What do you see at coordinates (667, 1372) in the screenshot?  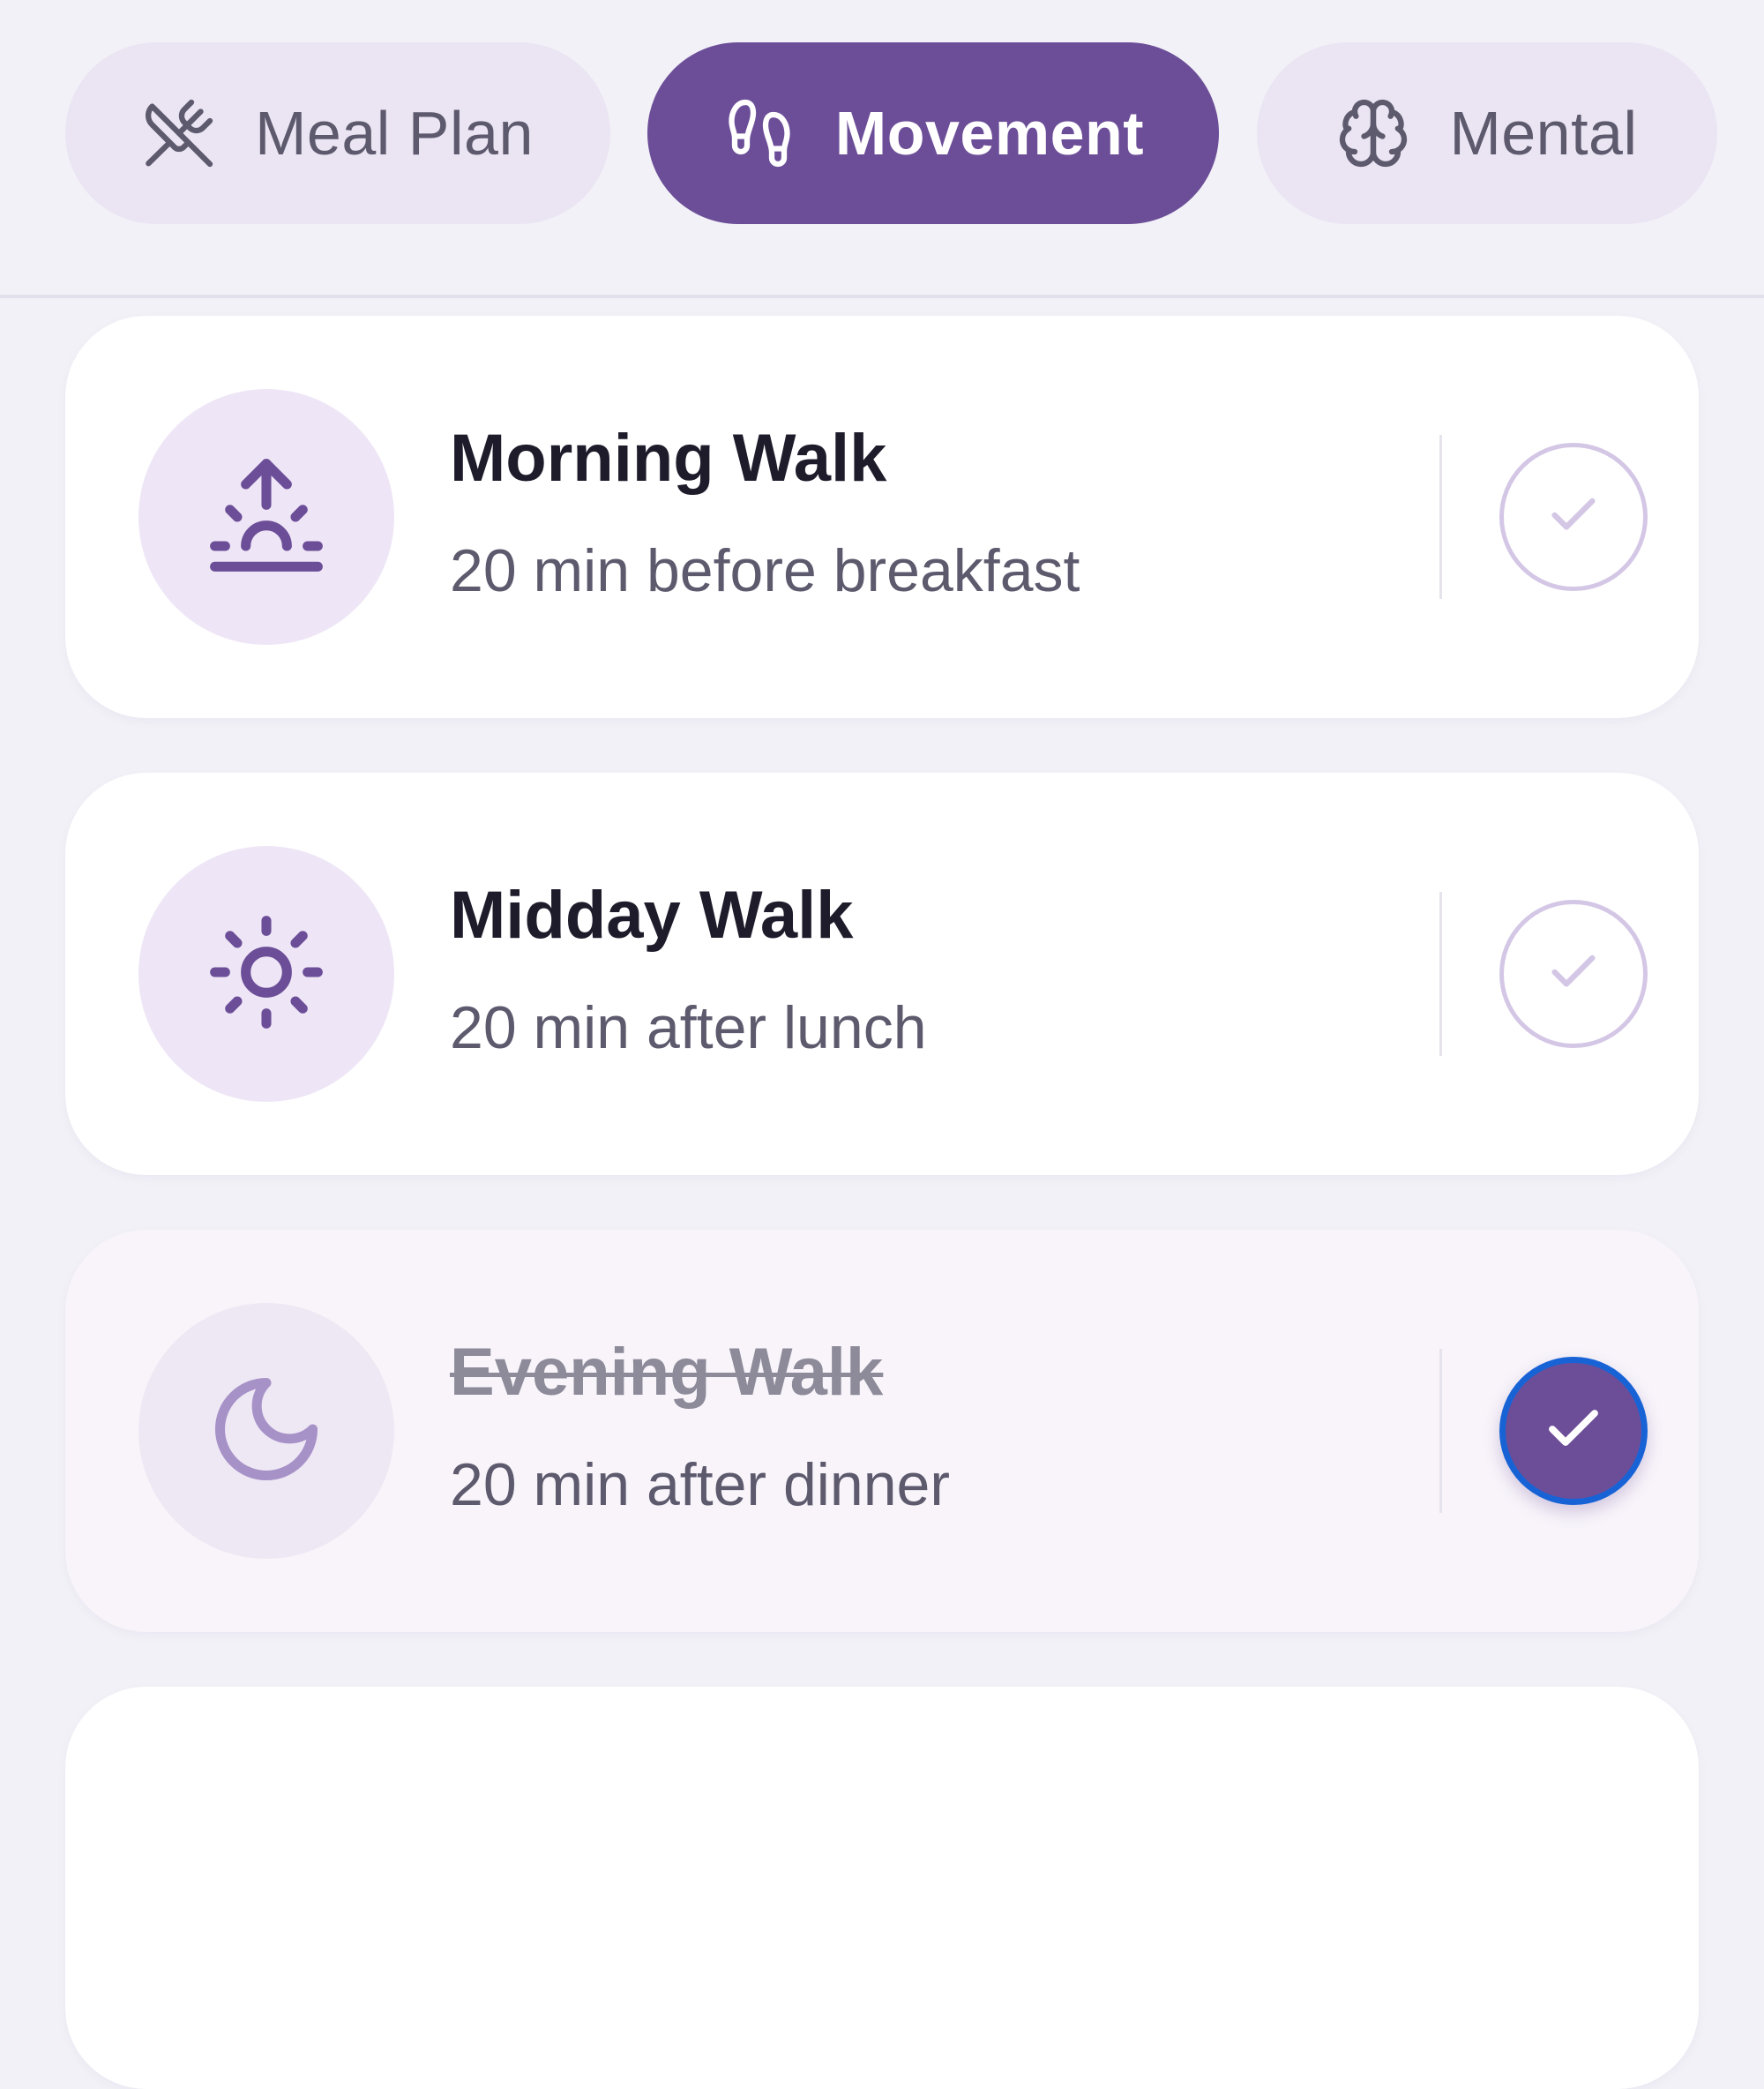 I see `activity-title: Evening Walk` at bounding box center [667, 1372].